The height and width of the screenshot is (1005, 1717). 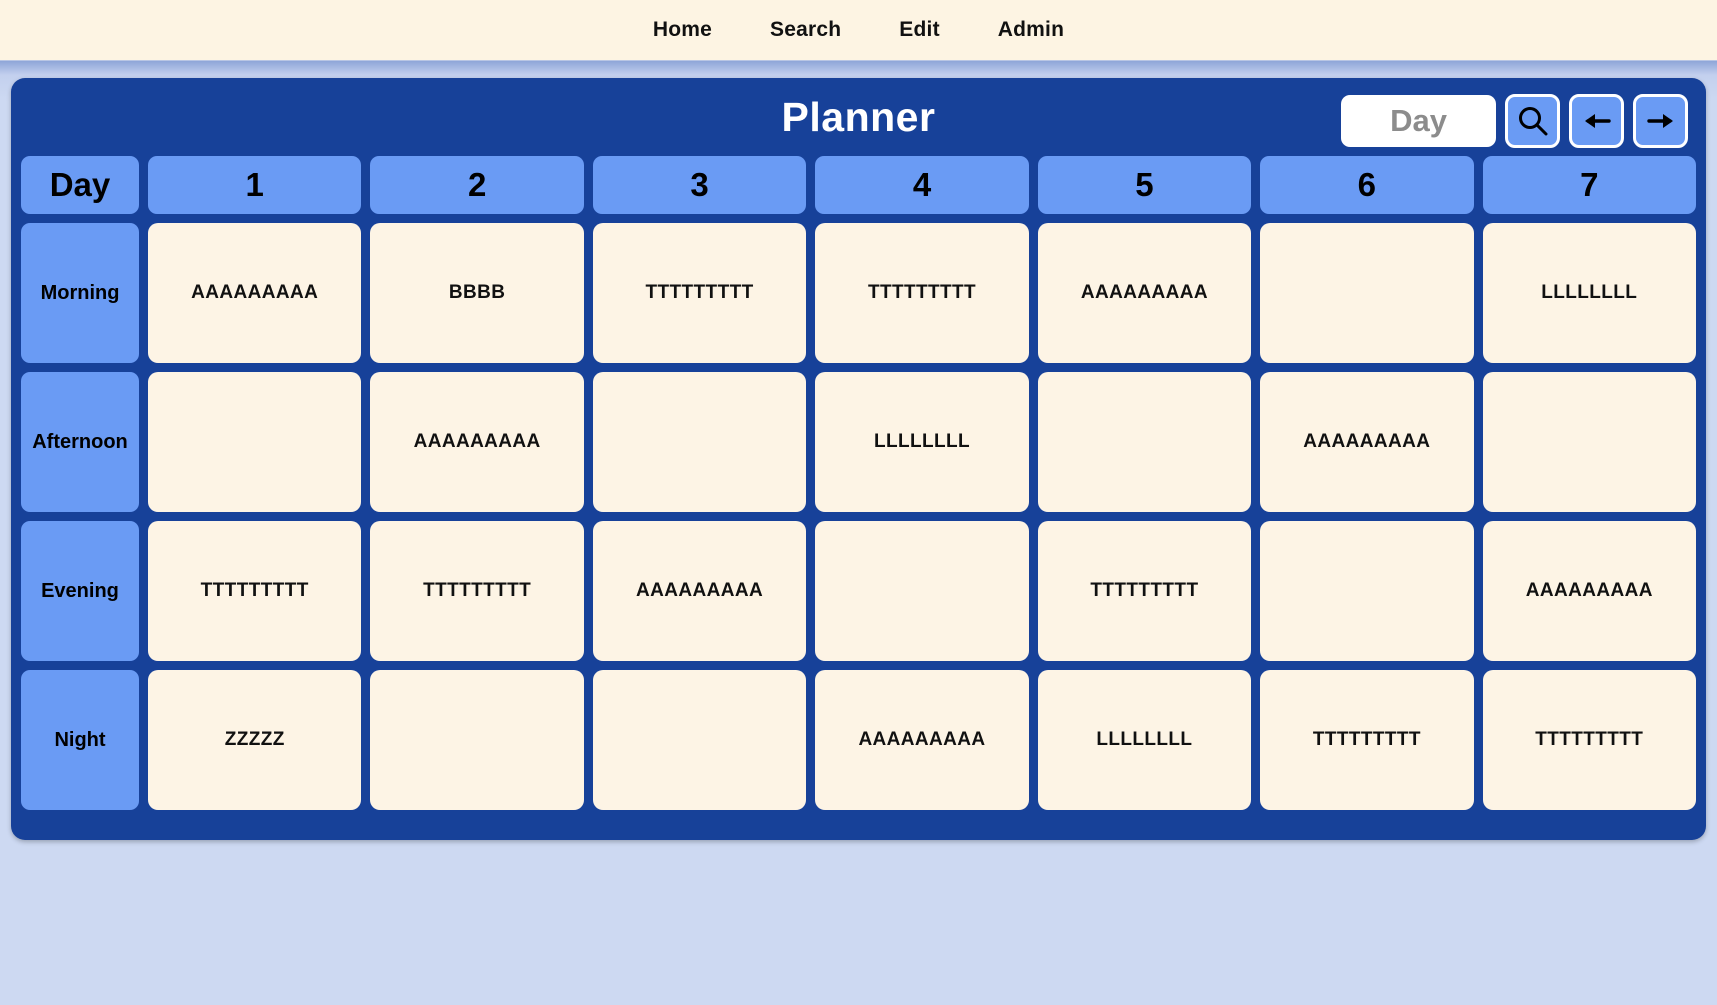 I want to click on arrow-right-icon, so click(x=1661, y=121).